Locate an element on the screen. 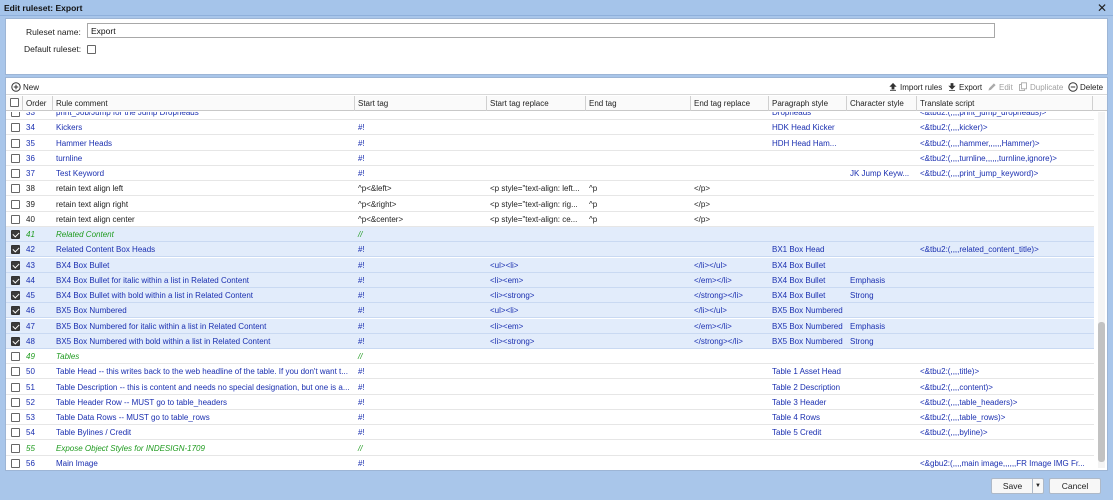 Image resolution: width=1113 pixels, height=500 pixels. import-rules-button: Import rules is located at coordinates (915, 87).